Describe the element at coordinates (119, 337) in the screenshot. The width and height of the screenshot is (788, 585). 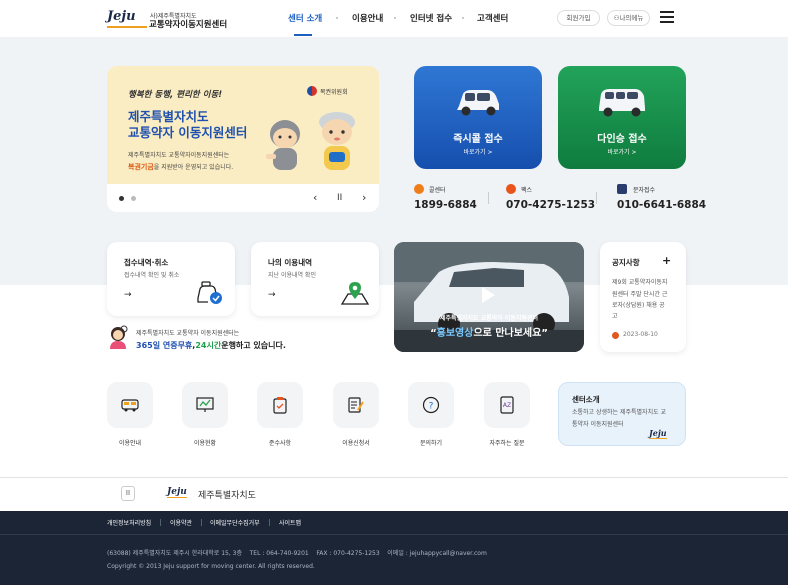
I see `counselor-avatar-icon` at that location.